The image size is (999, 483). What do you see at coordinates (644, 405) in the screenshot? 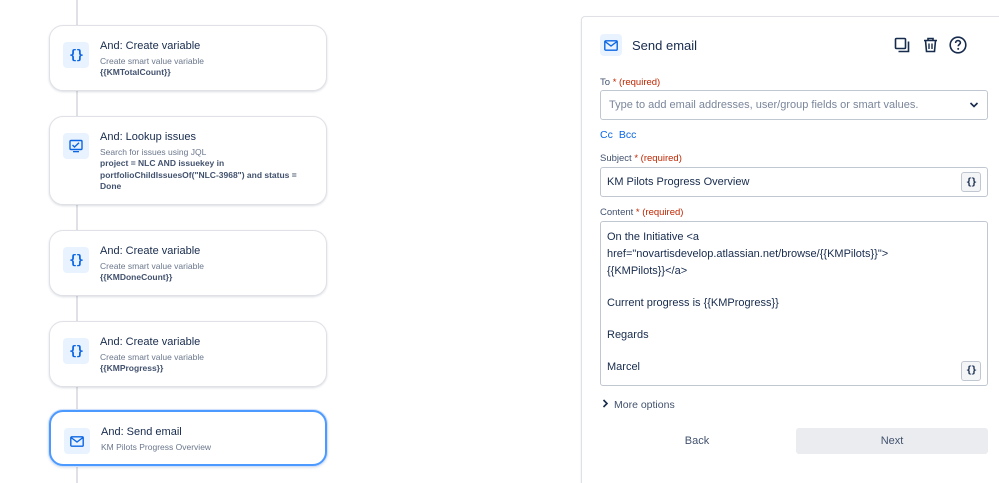
I see `more-options-label: More options` at bounding box center [644, 405].